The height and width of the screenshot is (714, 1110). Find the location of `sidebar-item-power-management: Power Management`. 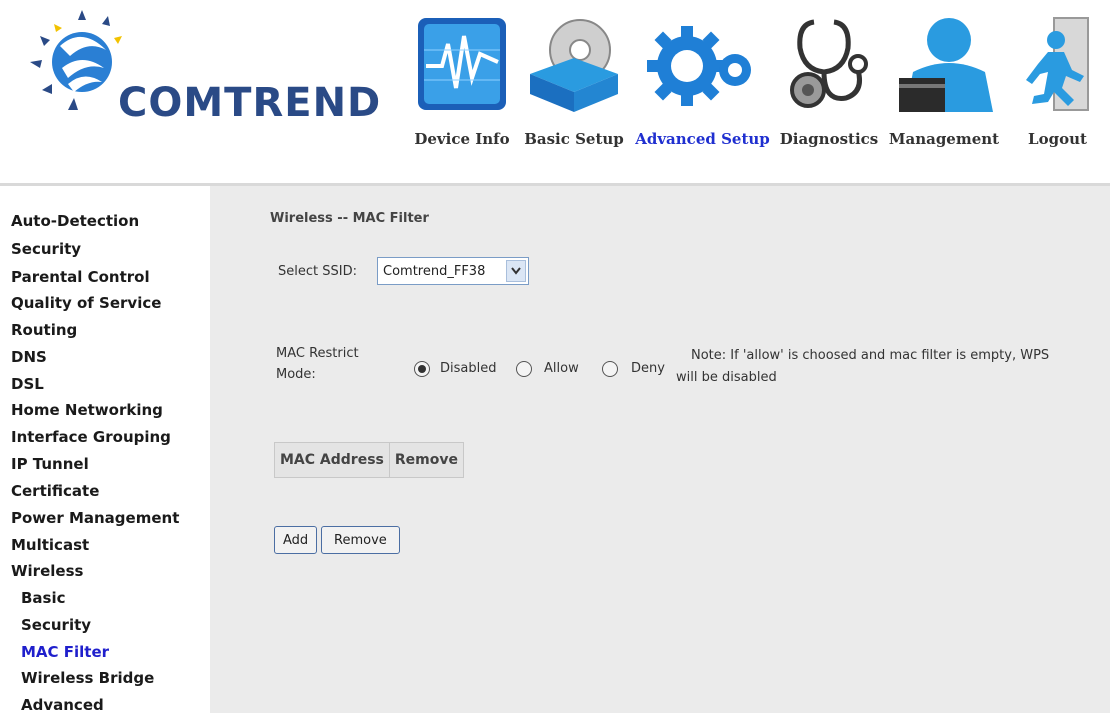

sidebar-item-power-management: Power Management is located at coordinates (95, 518).